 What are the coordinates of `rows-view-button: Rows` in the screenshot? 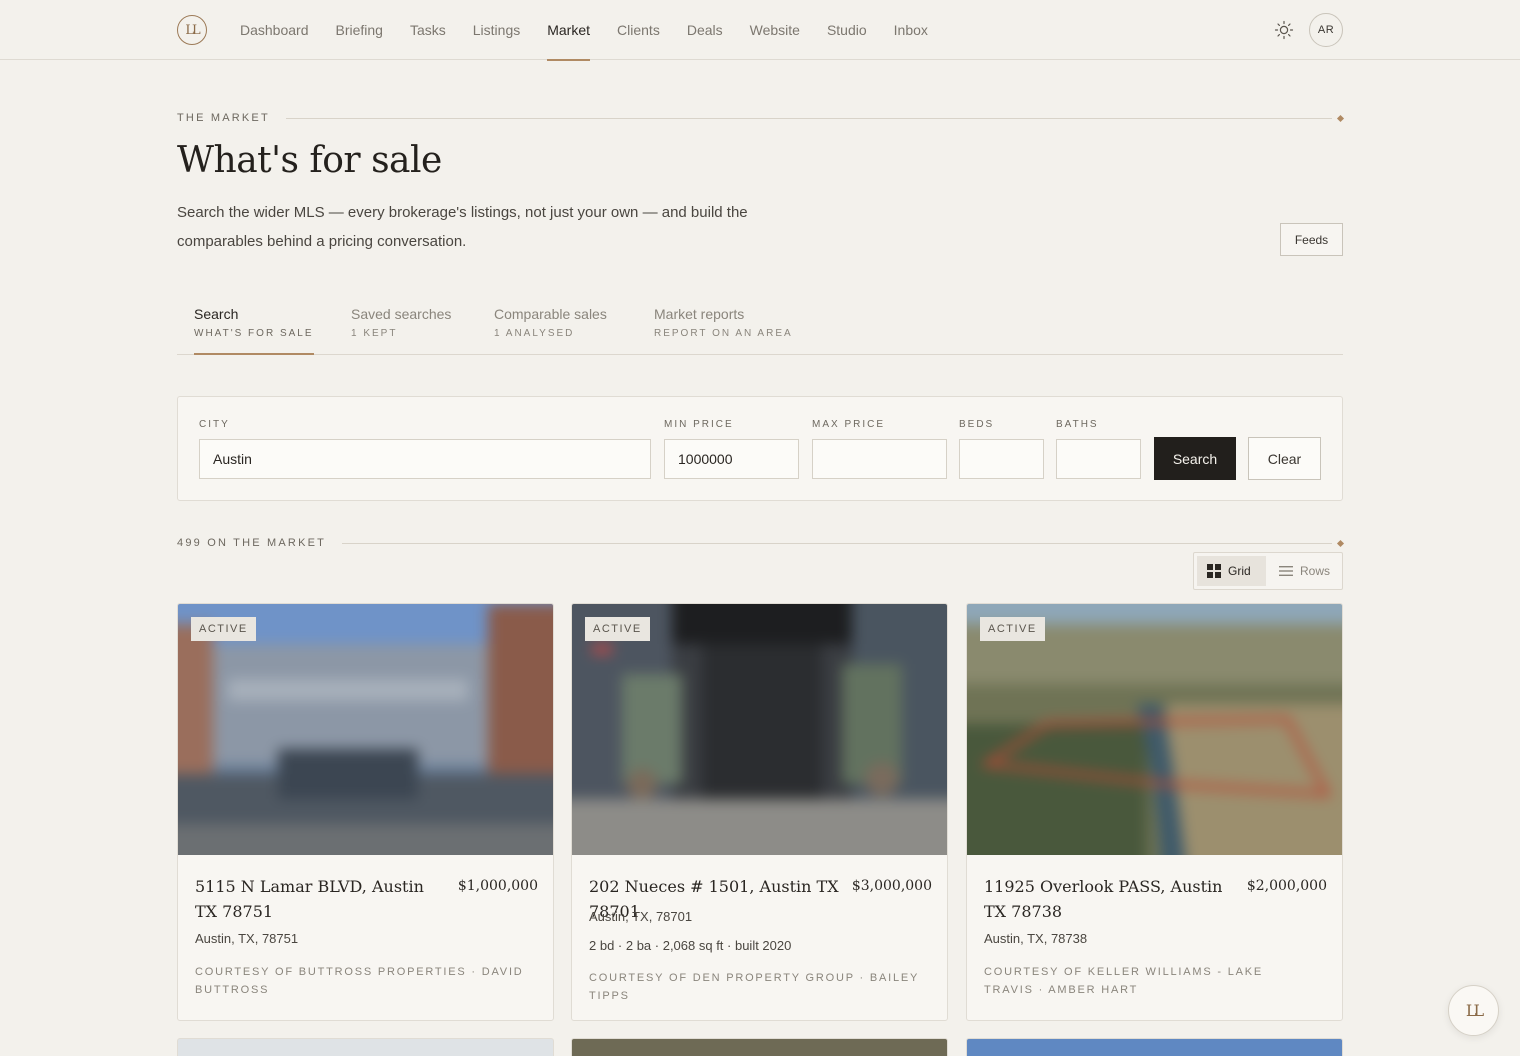 It's located at (1304, 571).